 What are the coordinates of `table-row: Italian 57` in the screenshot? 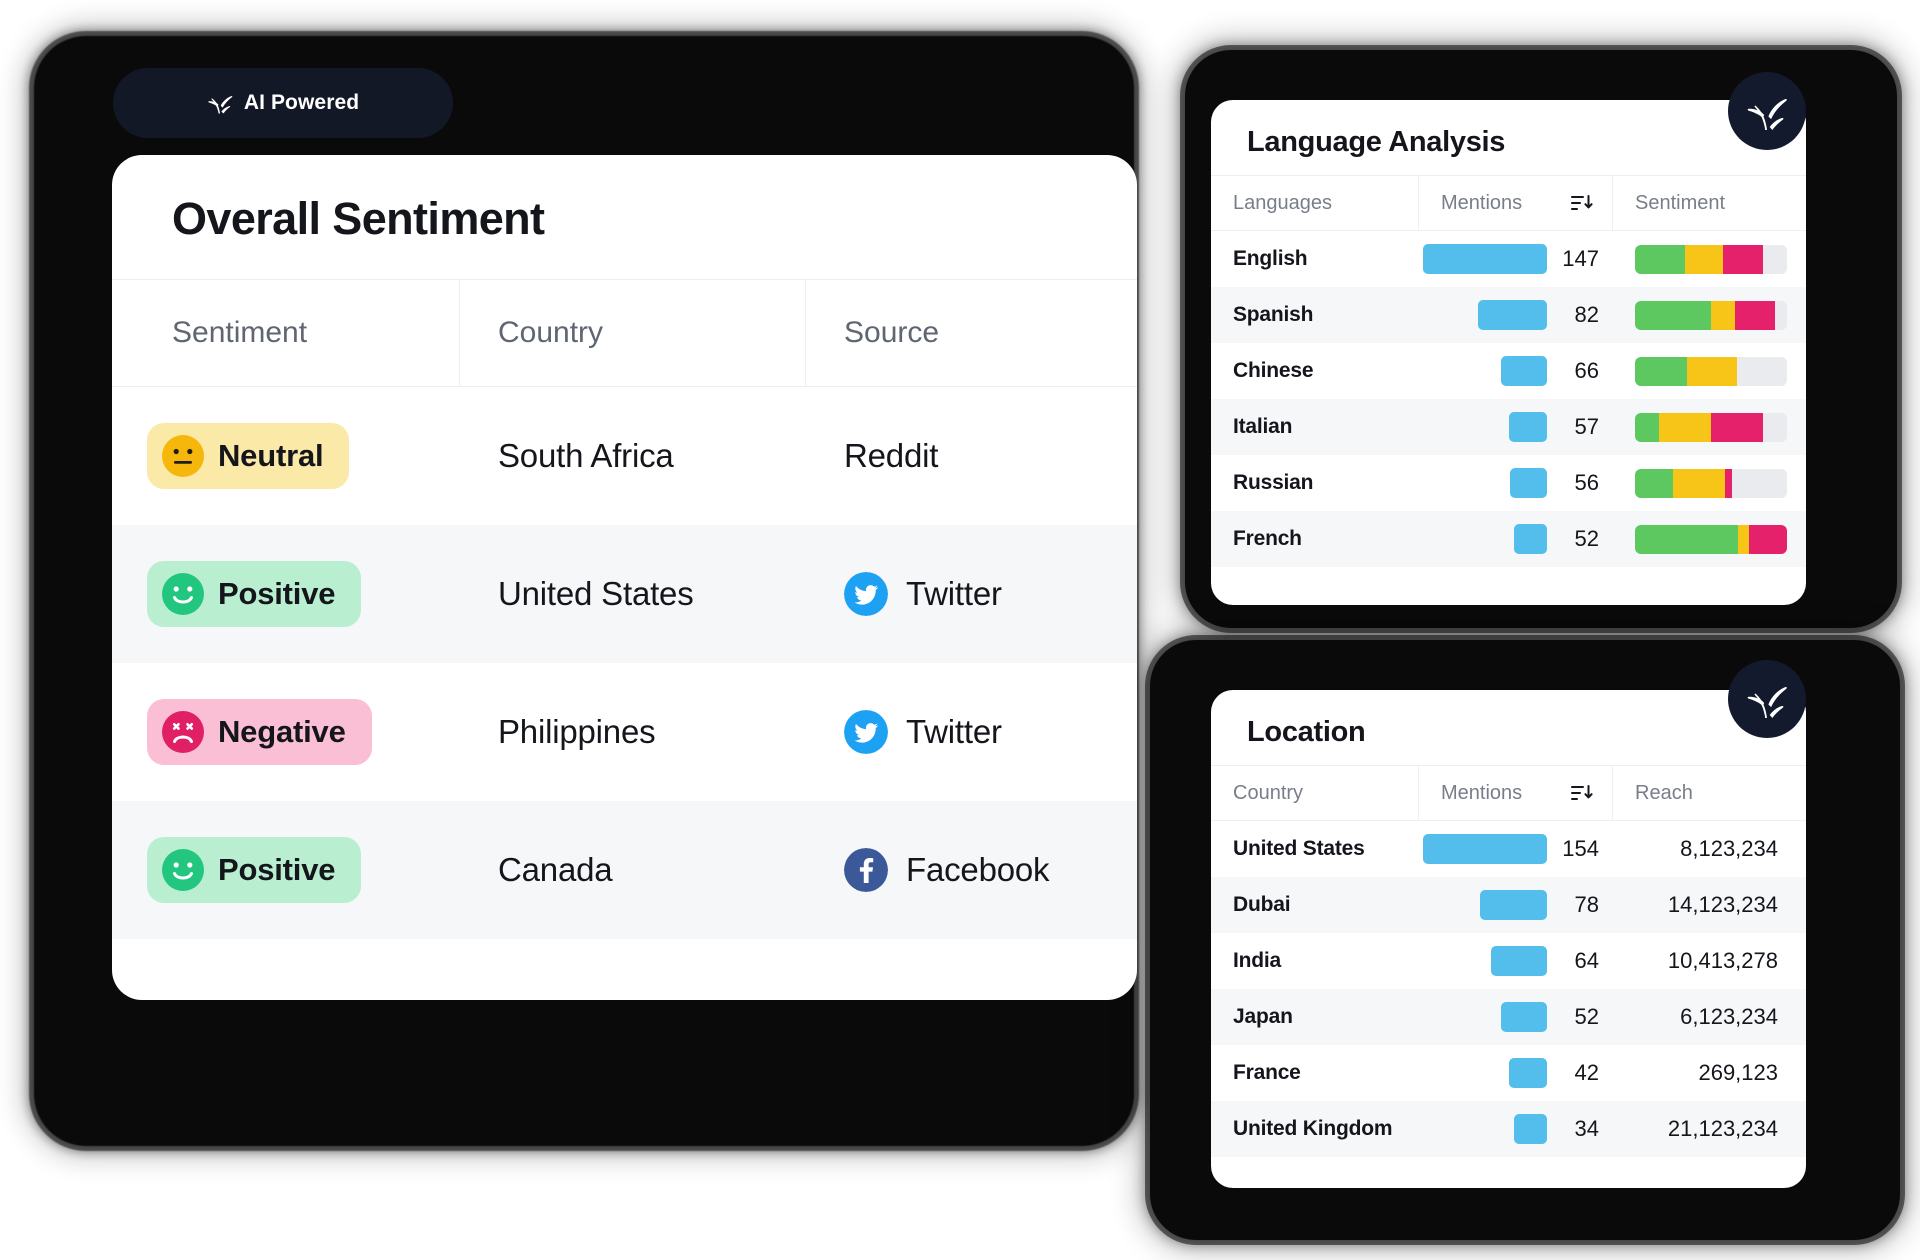 It's located at (1508, 427).